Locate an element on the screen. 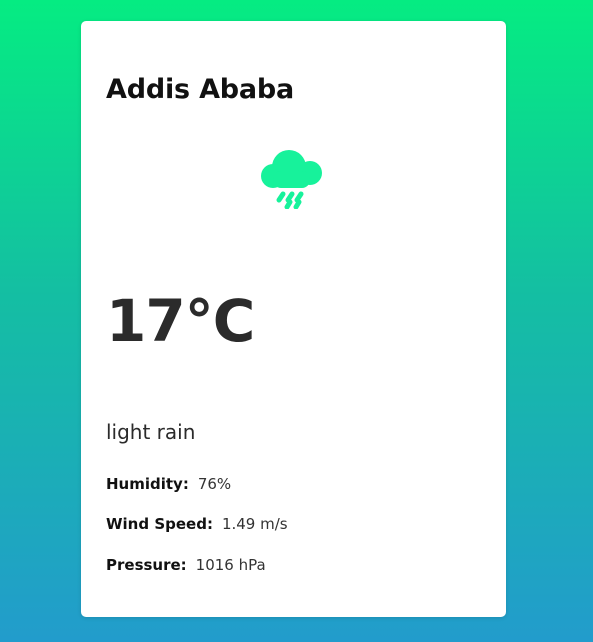 The image size is (593, 642). city-name: Addis Ababa is located at coordinates (200, 89).